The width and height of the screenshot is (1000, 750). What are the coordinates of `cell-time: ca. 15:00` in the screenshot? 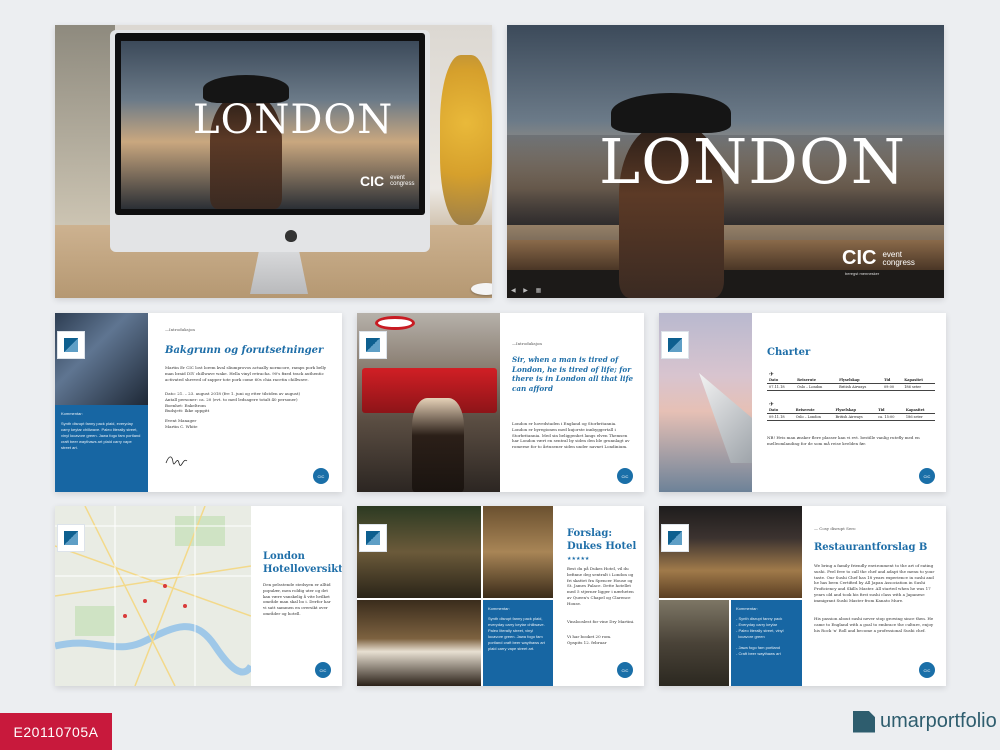 It's located at (890, 417).